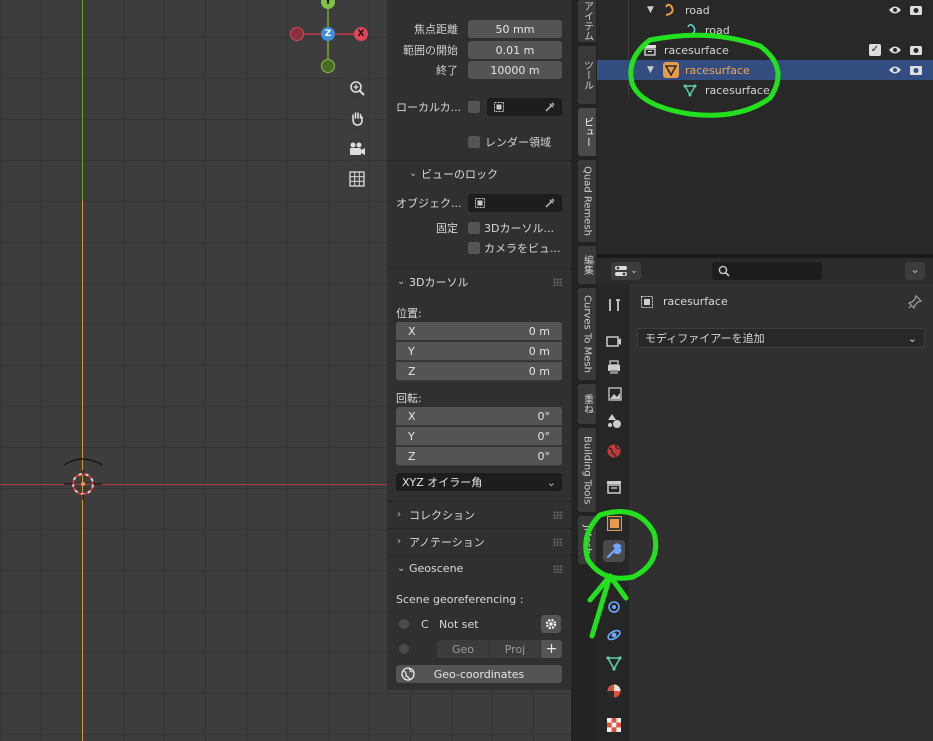 This screenshot has width=933, height=741. I want to click on clip-start-row: 範囲の開始 0.01 m, so click(479, 50).